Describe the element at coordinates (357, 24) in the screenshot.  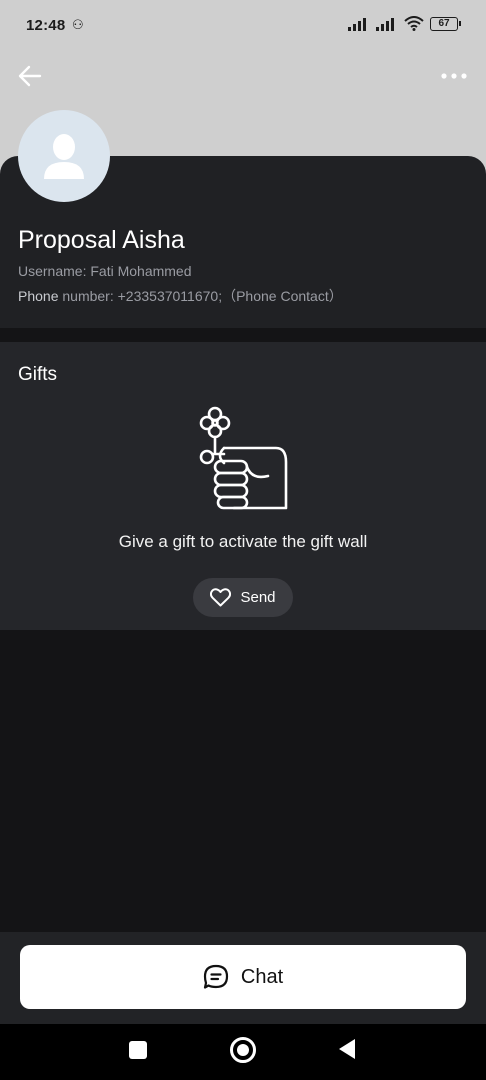
I see `signal-icon` at that location.